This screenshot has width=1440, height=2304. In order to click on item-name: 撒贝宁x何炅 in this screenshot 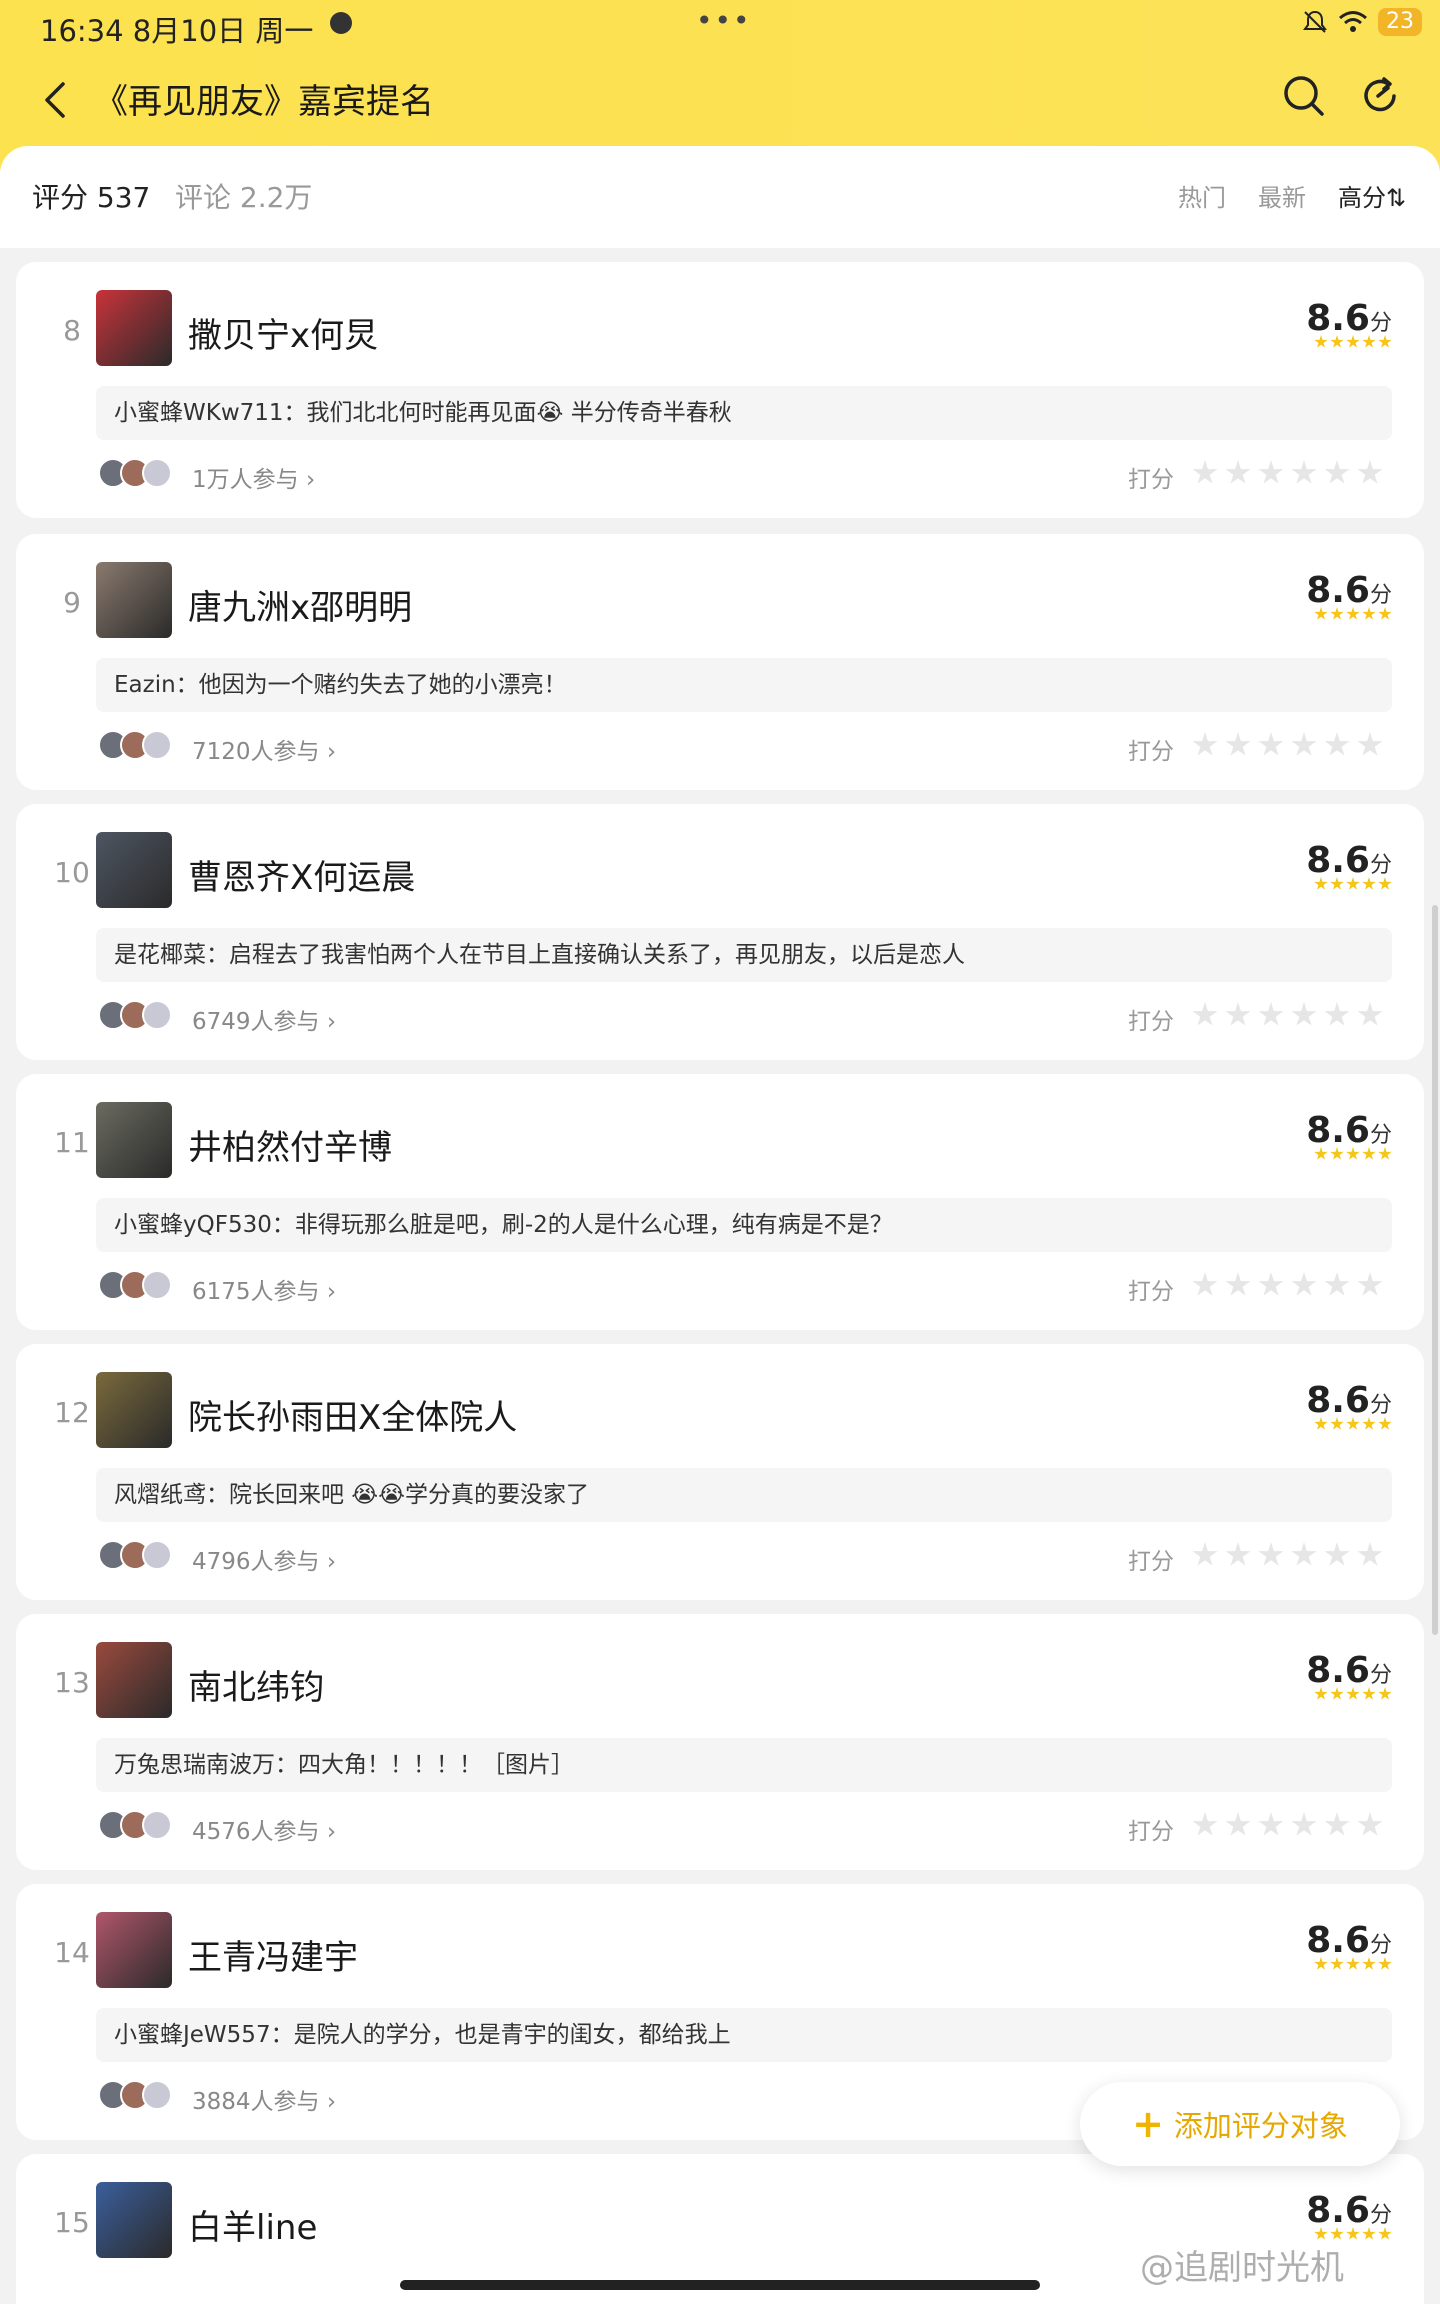, I will do `click(283, 332)`.